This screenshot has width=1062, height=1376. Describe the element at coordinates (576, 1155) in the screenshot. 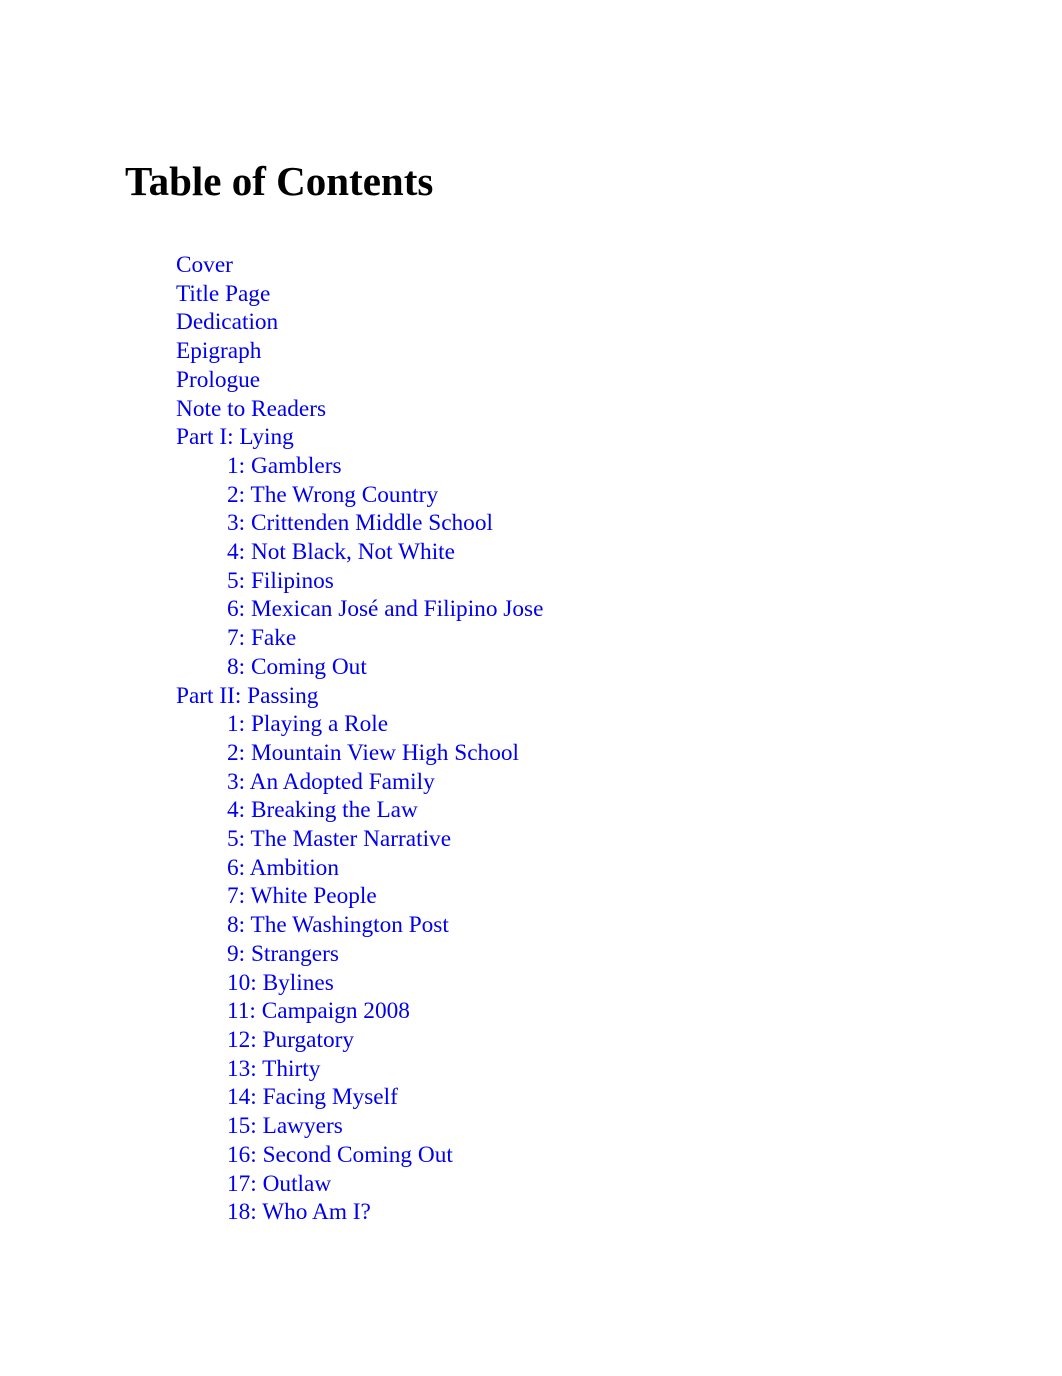

I see `toc-entry: 16: Second Coming Out` at that location.